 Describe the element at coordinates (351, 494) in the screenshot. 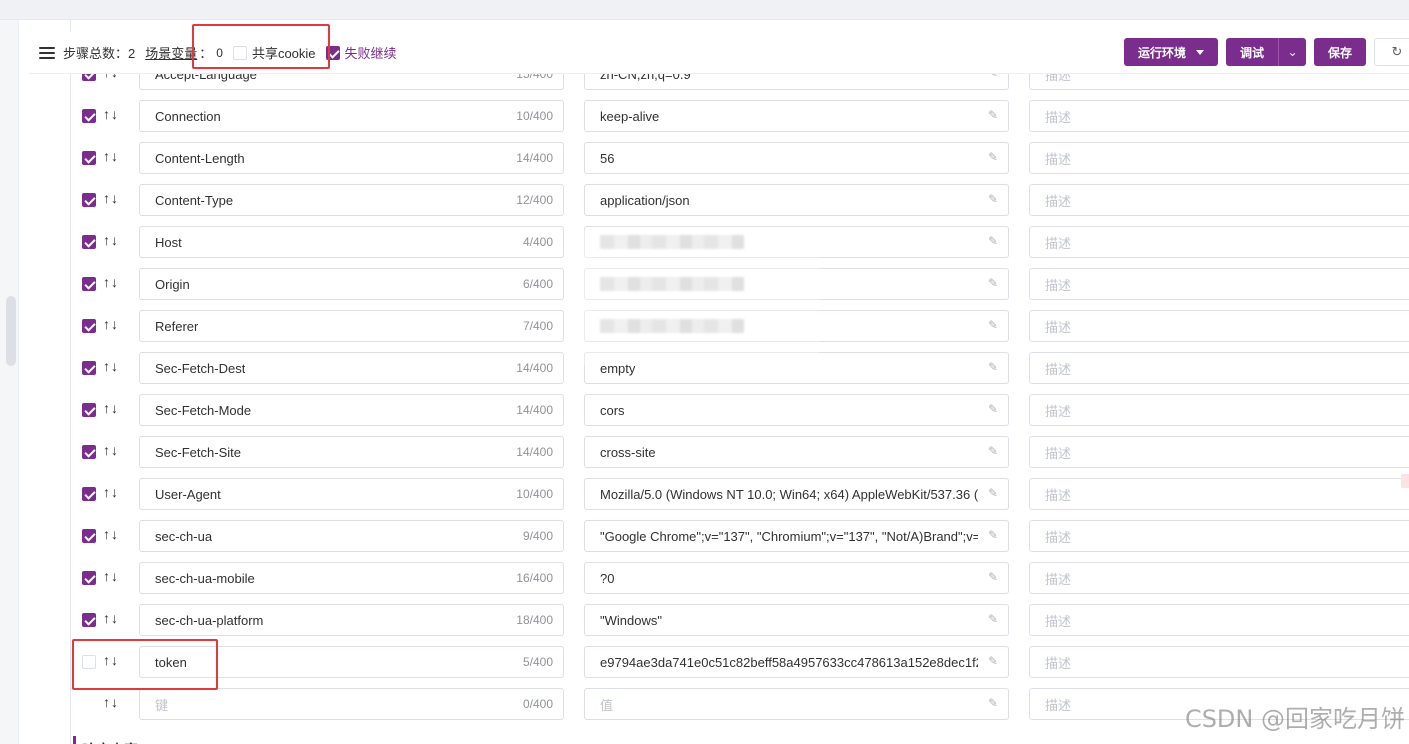

I see `header-key-input: User-Agent 10/400` at that location.